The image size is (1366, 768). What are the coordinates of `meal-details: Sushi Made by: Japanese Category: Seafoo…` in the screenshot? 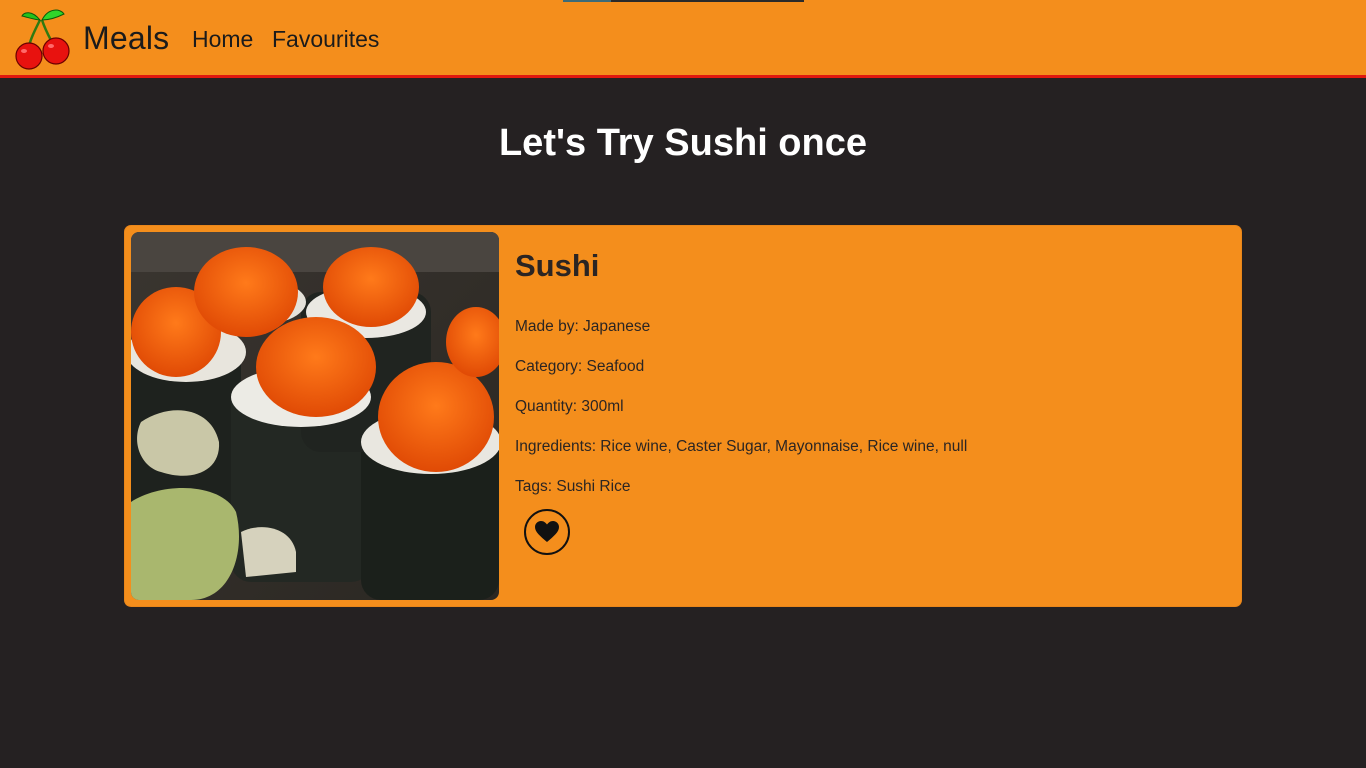 It's located at (741, 378).